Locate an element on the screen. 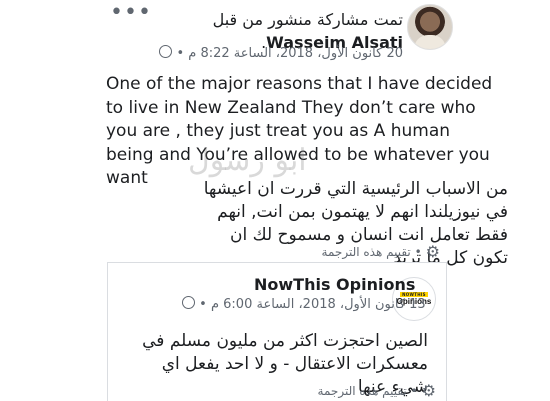  shared-rate-translation-row: ⚙ • تقييم هذه الترجمة is located at coordinates (377, 390).